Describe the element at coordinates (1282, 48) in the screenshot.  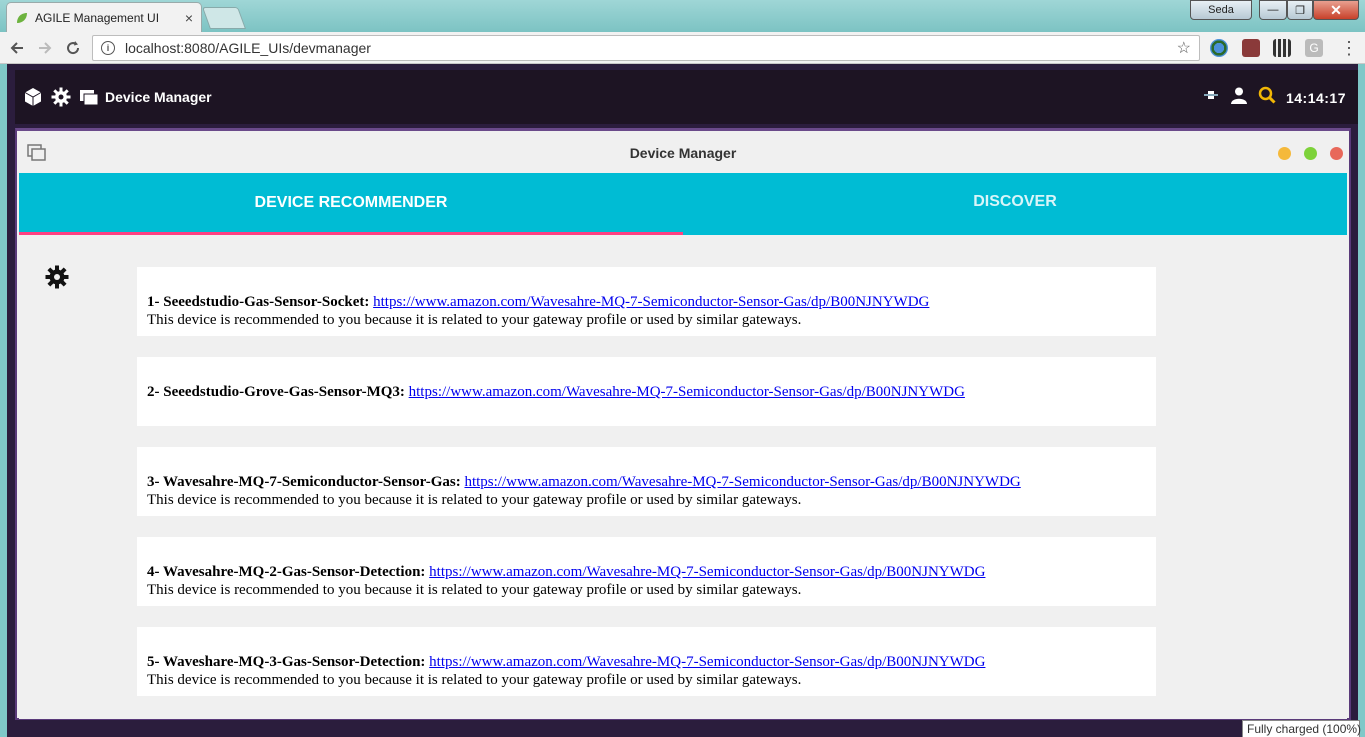
I see `film-extension-icon` at that location.